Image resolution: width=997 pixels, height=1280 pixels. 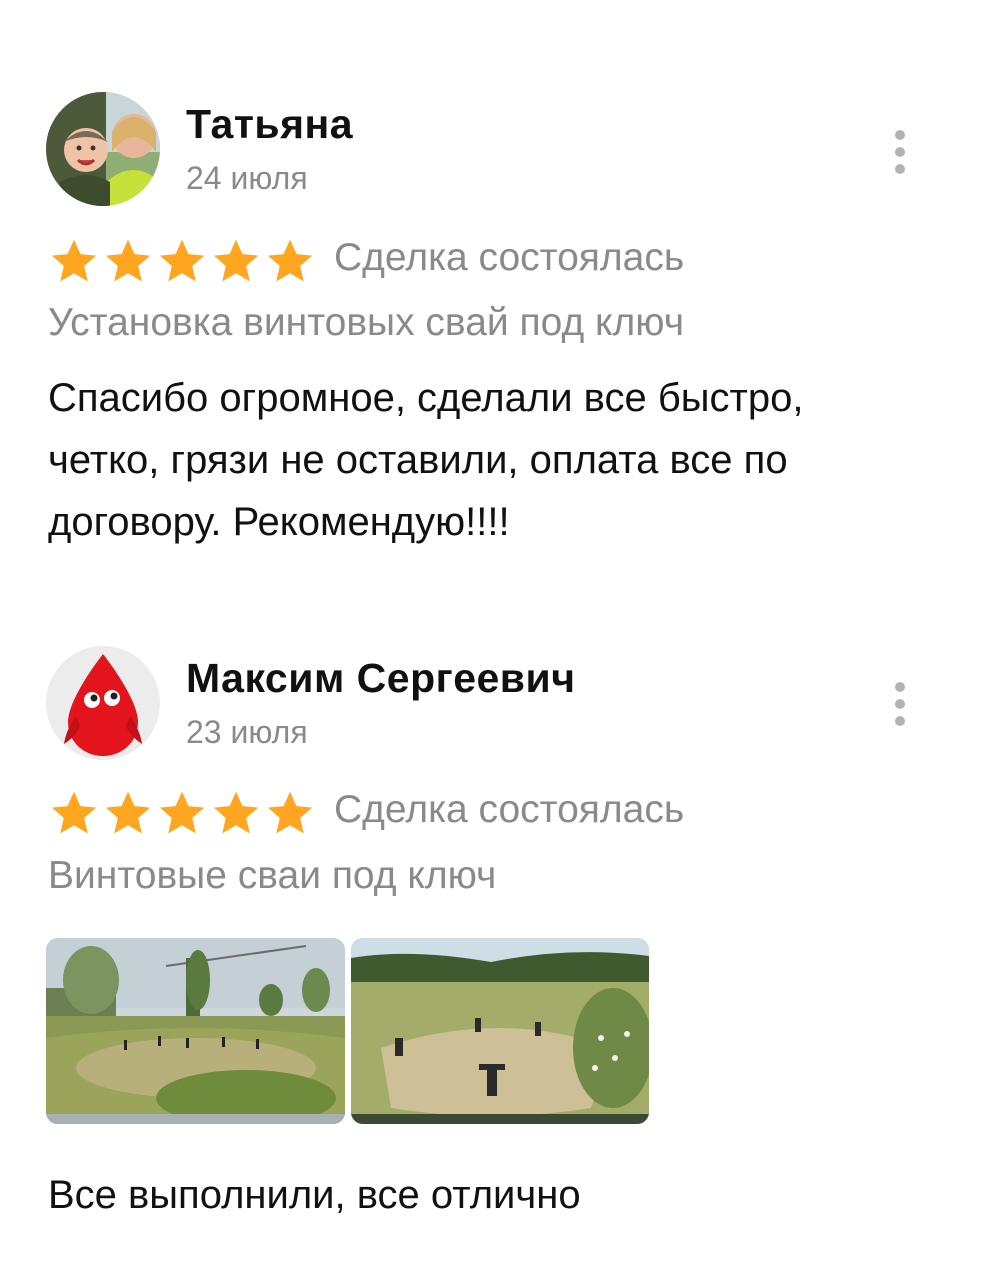 I want to click on review-date: 23 июля, so click(x=247, y=732).